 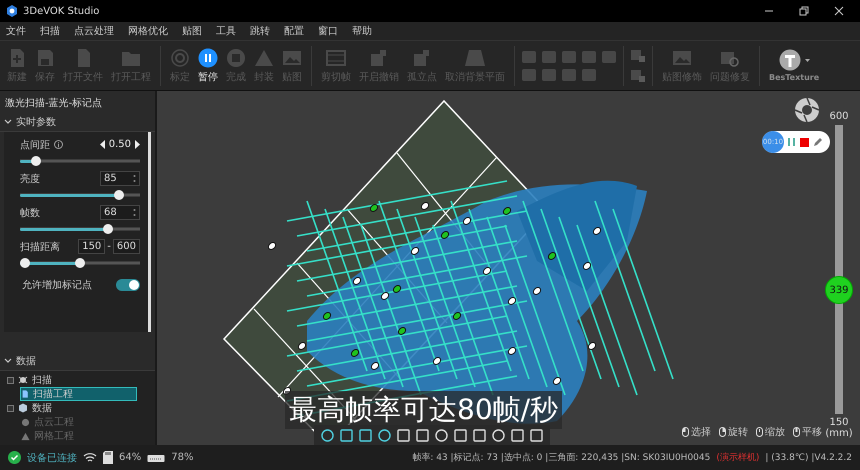 What do you see at coordinates (14, 457) in the screenshot?
I see `check-icon` at bounding box center [14, 457].